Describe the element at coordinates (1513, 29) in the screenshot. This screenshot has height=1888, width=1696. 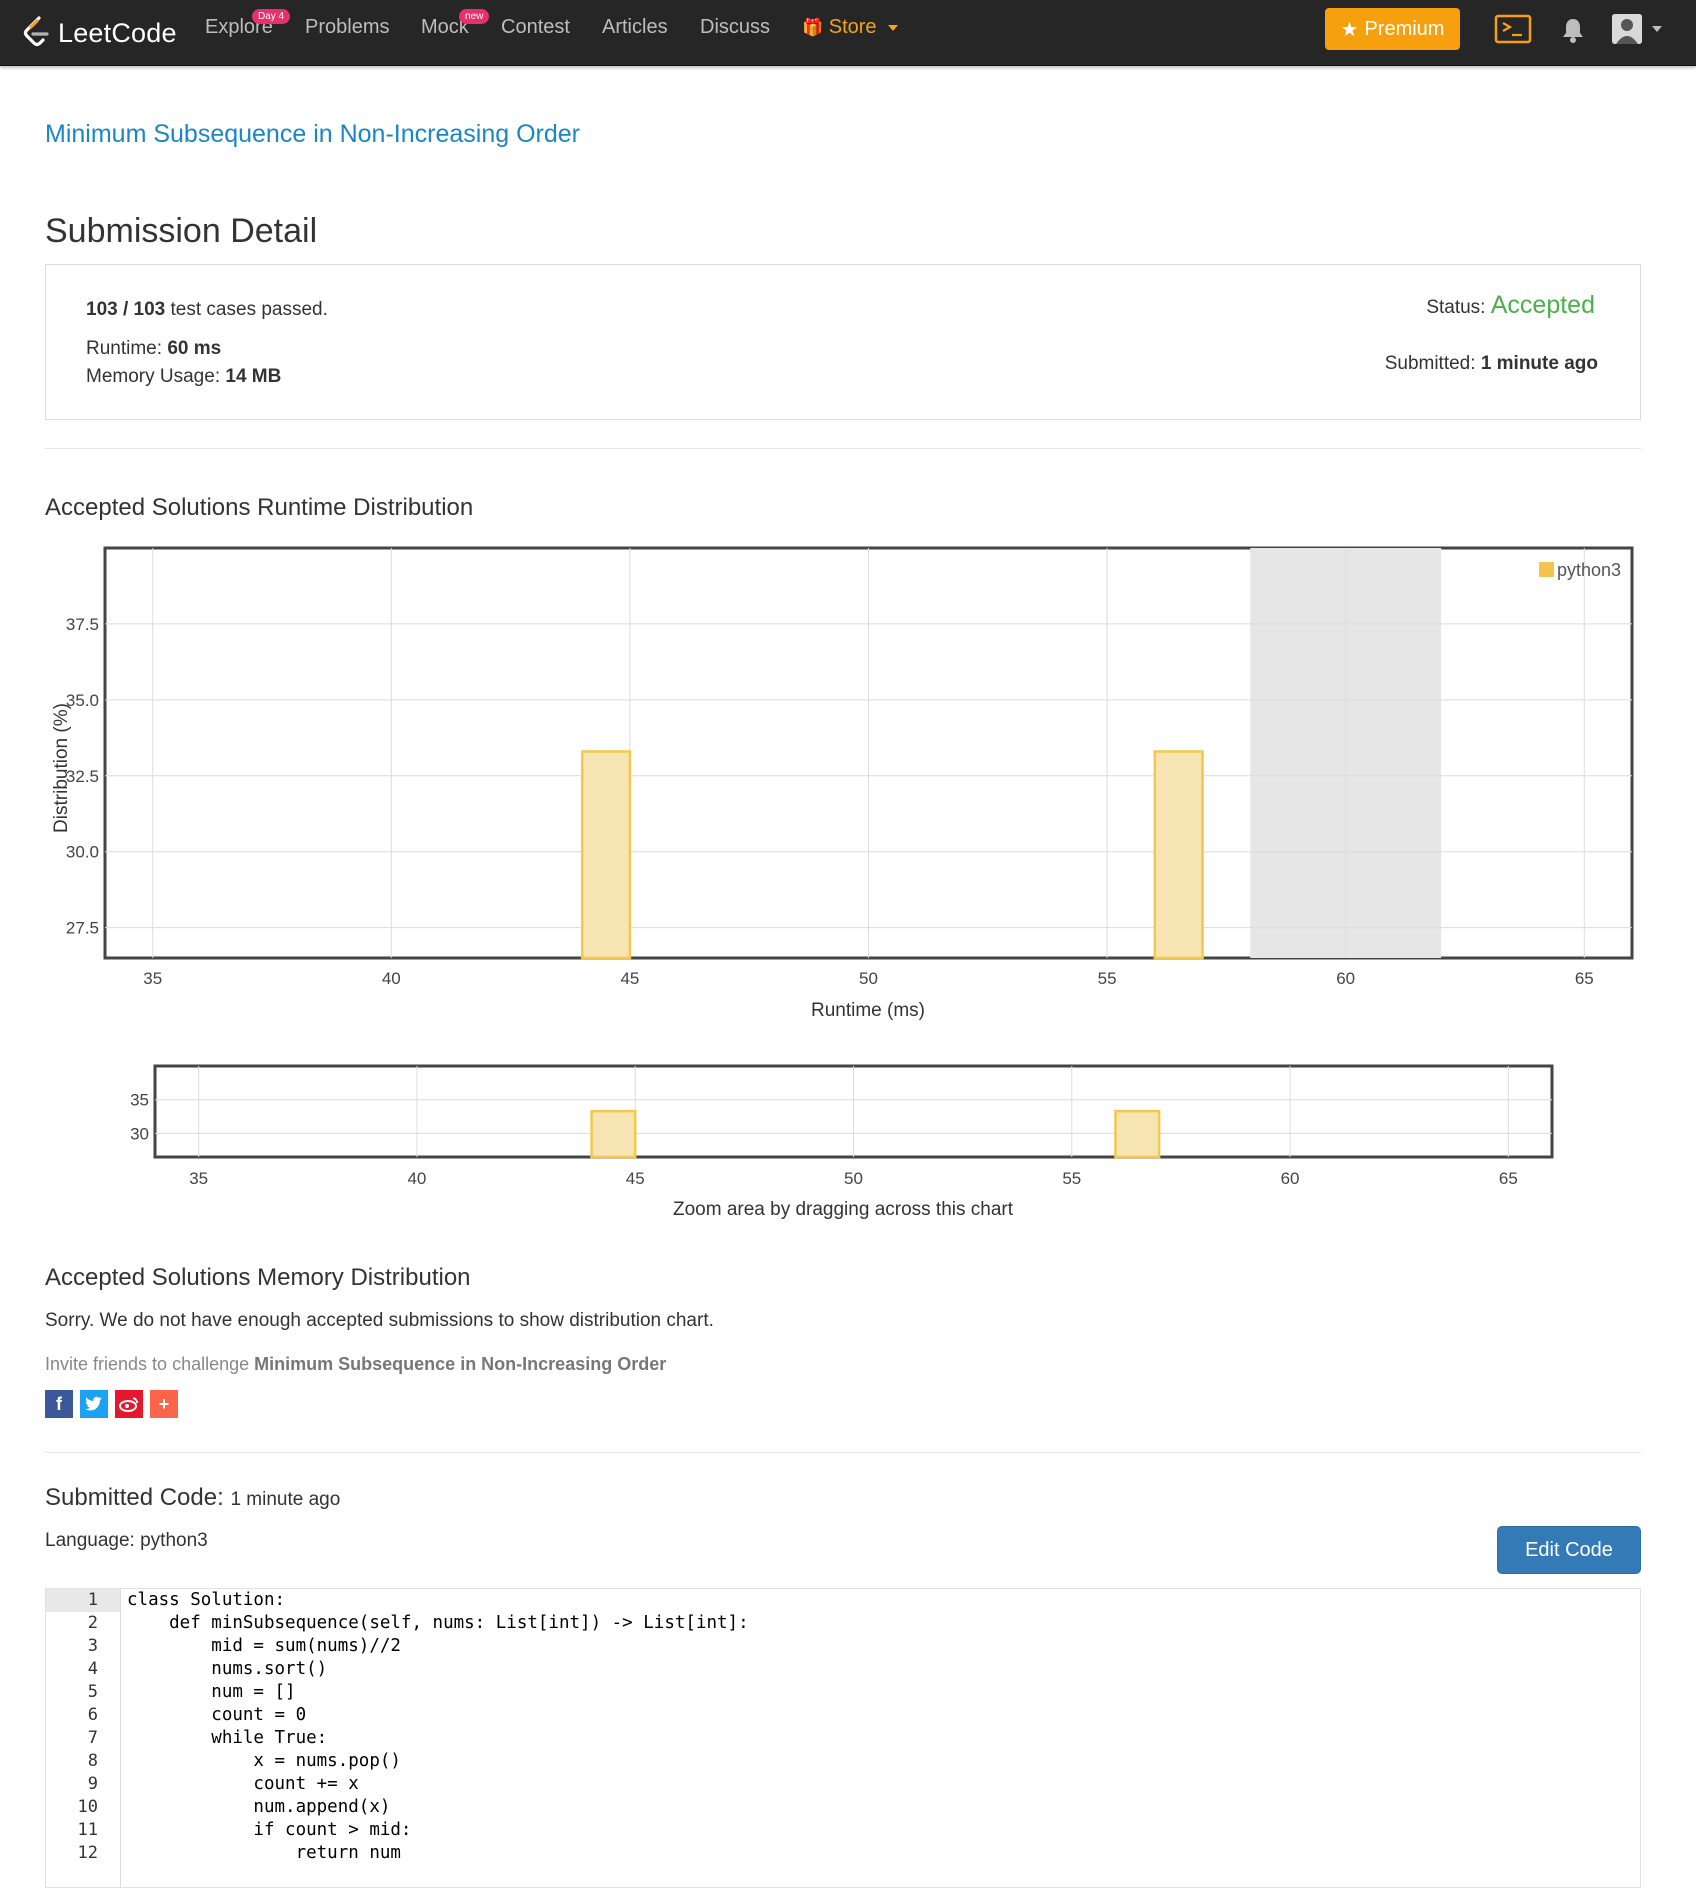
I see `playground-icon` at that location.